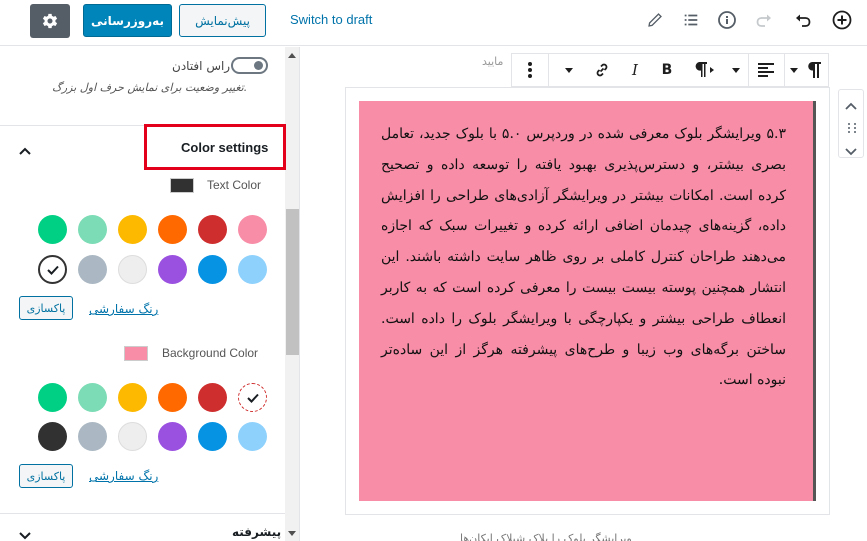  What do you see at coordinates (252, 269) in the screenshot?
I see `text-color-swatch-pale-cyan` at bounding box center [252, 269].